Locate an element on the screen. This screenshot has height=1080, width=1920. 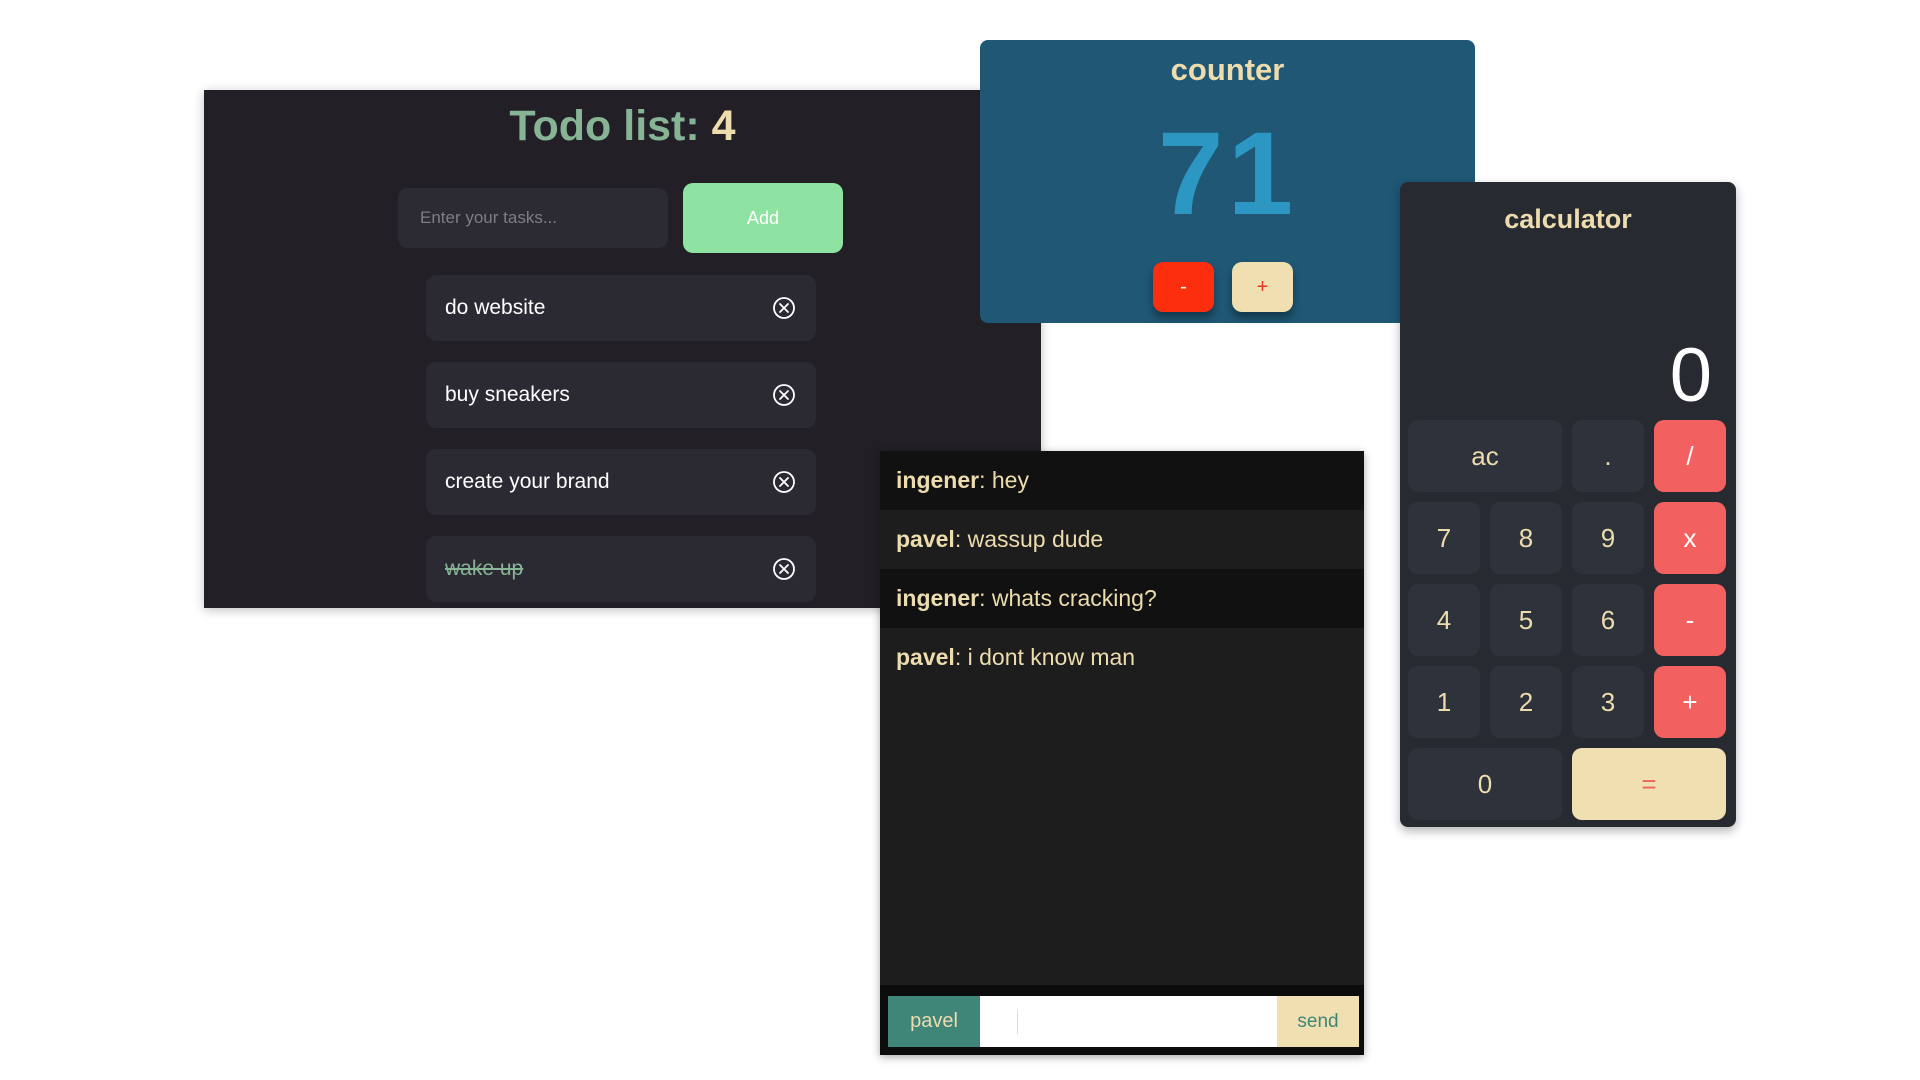
digit-7-button: 7 is located at coordinates (1444, 538).